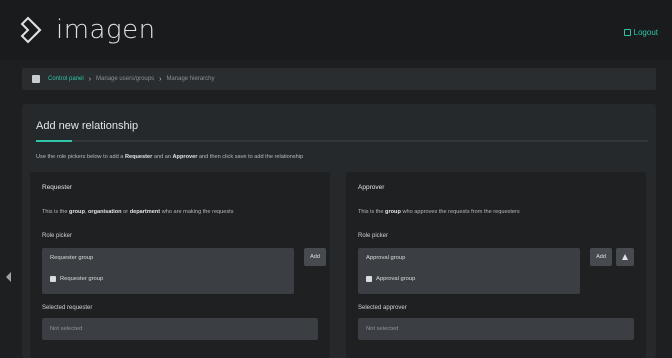 The width and height of the screenshot is (672, 358). Describe the element at coordinates (469, 271) in the screenshot. I see `approver-role-picker: Approval group Approval group` at that location.